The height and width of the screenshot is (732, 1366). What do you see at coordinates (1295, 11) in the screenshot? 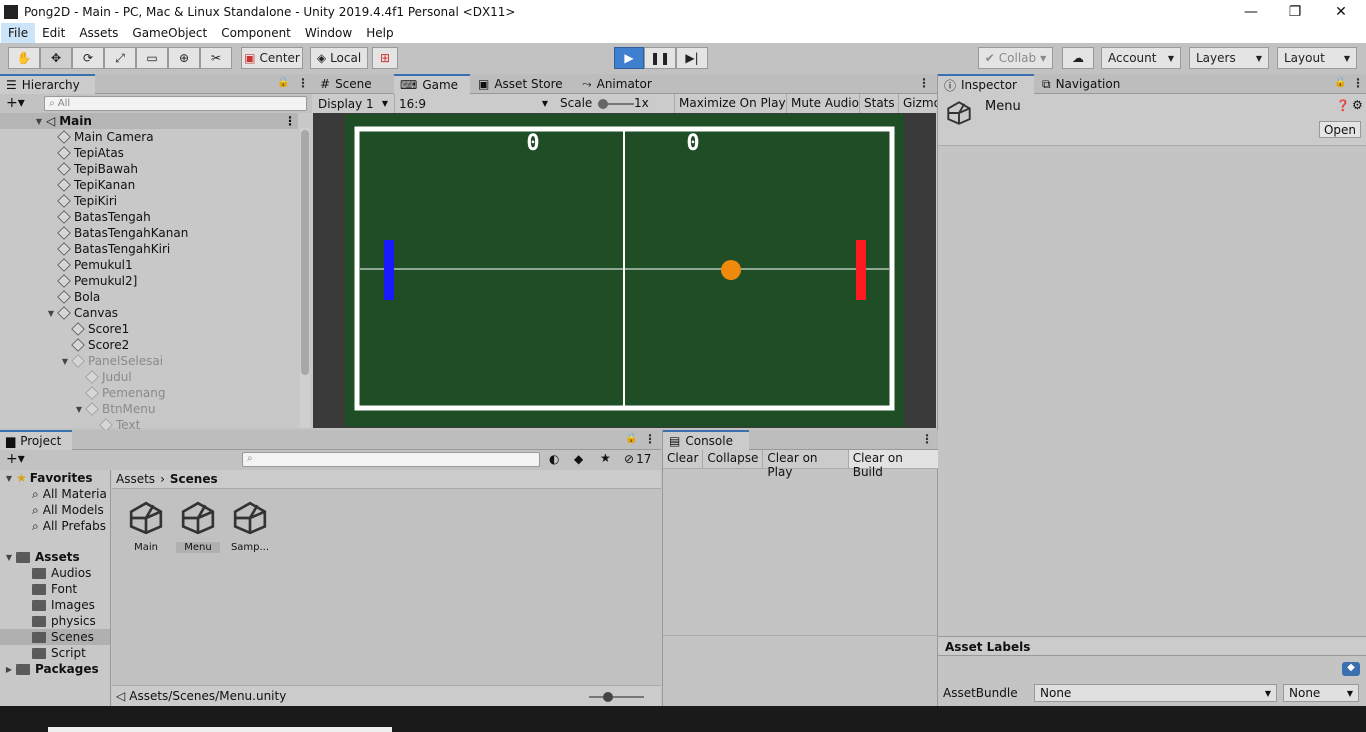
I see `maximize-button: ❐` at bounding box center [1295, 11].